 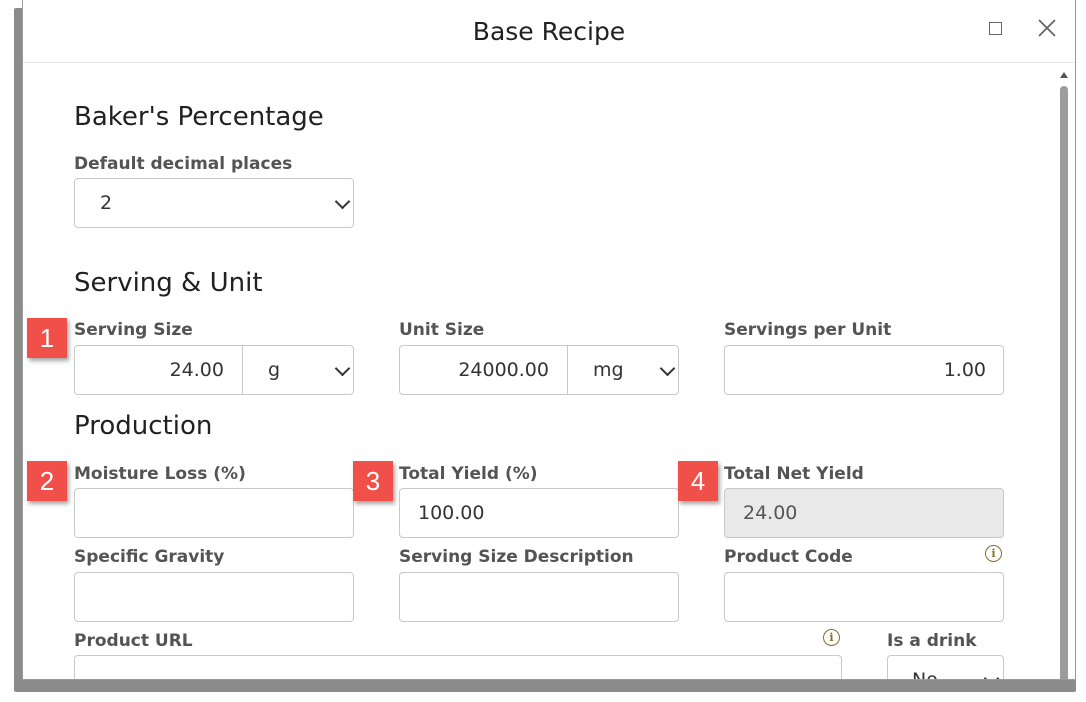 What do you see at coordinates (214, 513) in the screenshot?
I see `moisture-loss-input` at bounding box center [214, 513].